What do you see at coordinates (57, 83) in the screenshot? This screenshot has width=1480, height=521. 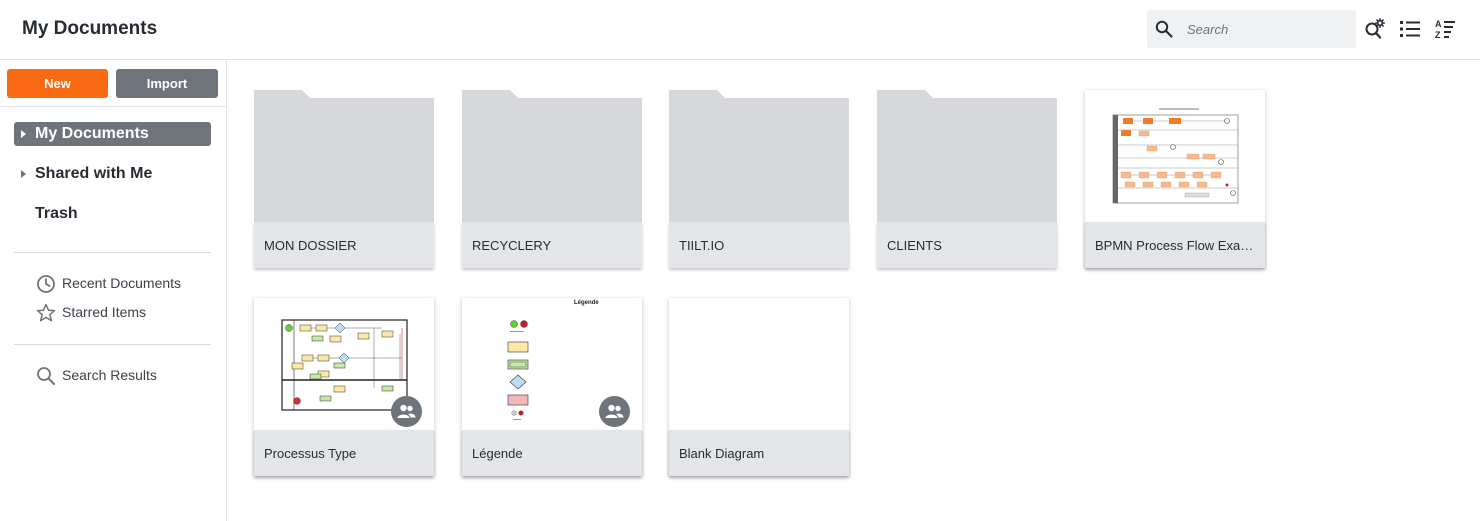 I see `new-button: New` at bounding box center [57, 83].